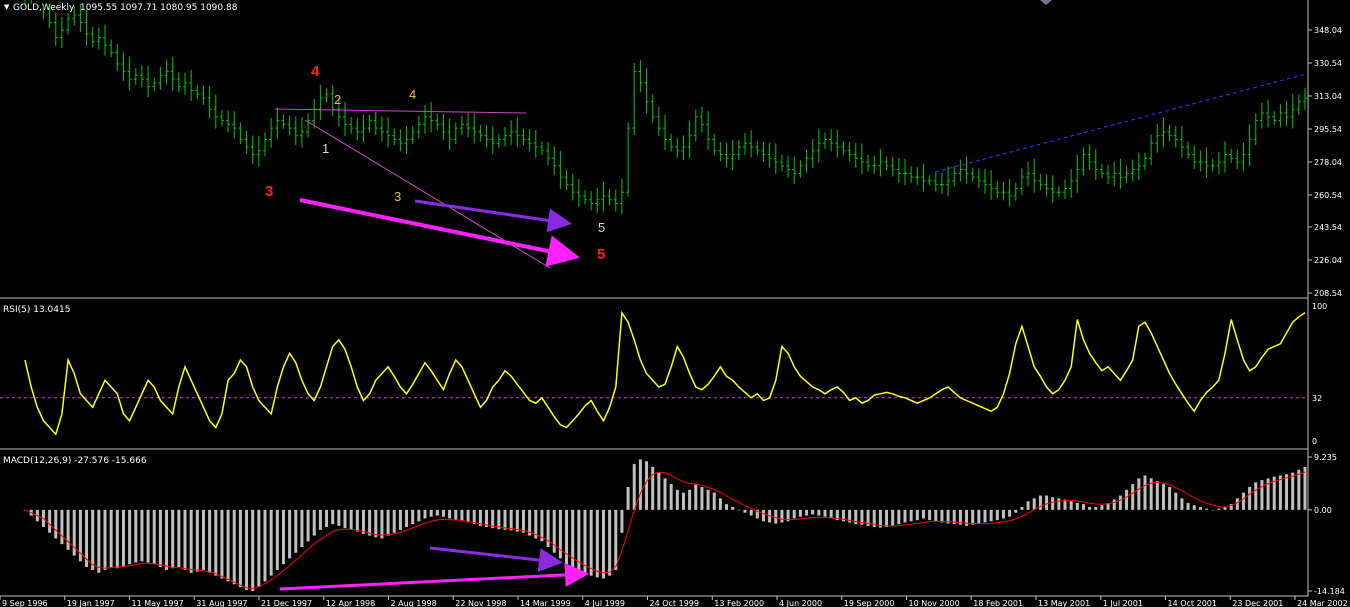 The image size is (1350, 607). I want to click on time-tick-label-0: 9 Sep 1996, so click(25, 603).